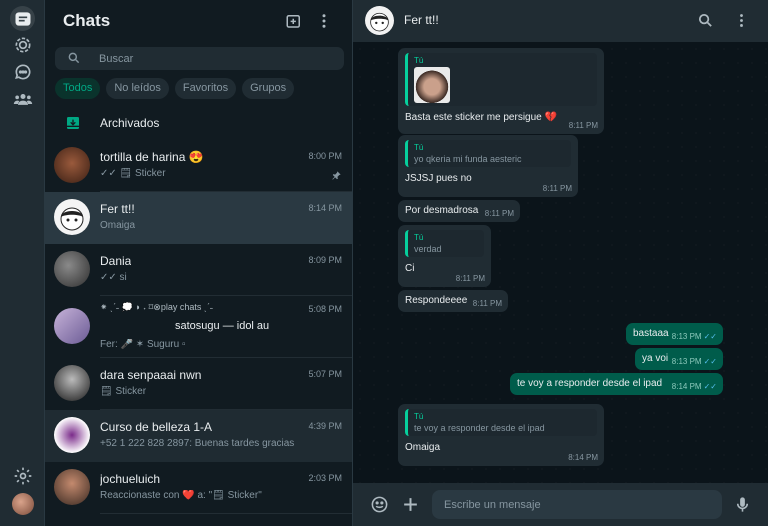 The image size is (768, 526). Describe the element at coordinates (325, 156) in the screenshot. I see `chat-time: 8:00 PM` at that location.